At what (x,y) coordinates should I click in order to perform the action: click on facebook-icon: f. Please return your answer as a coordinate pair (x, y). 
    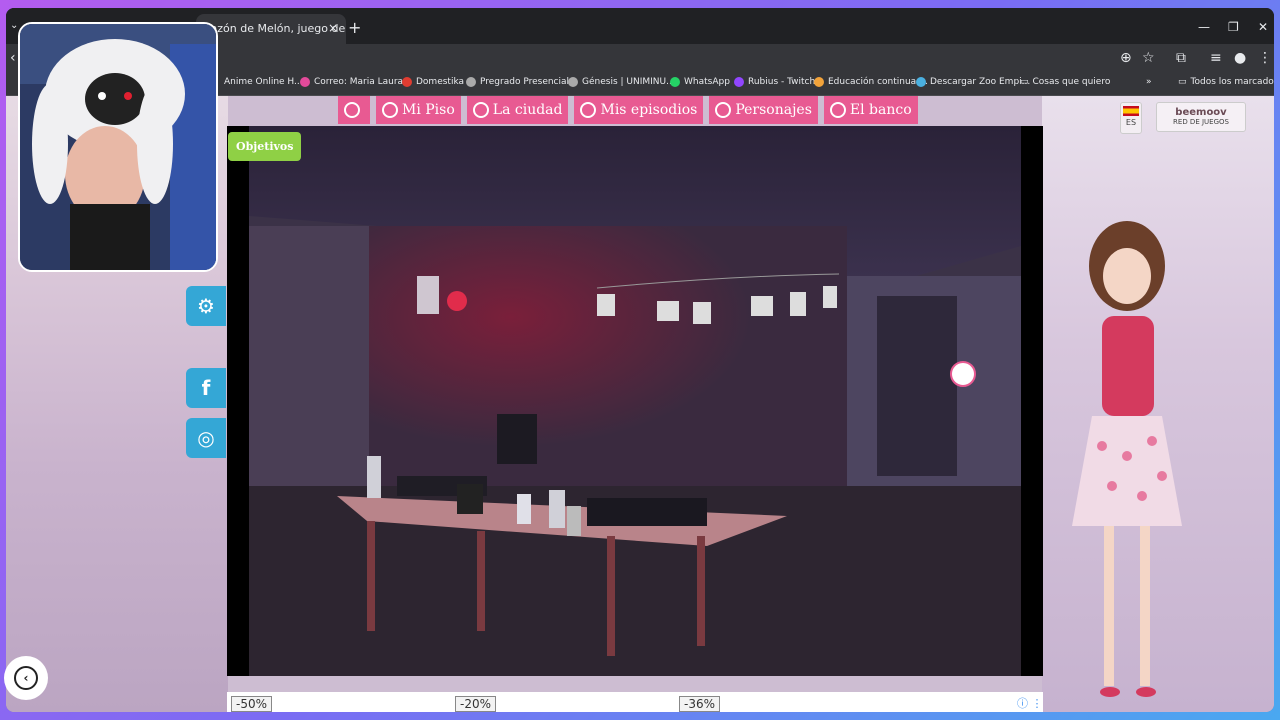
    Looking at the image, I should click on (206, 388).